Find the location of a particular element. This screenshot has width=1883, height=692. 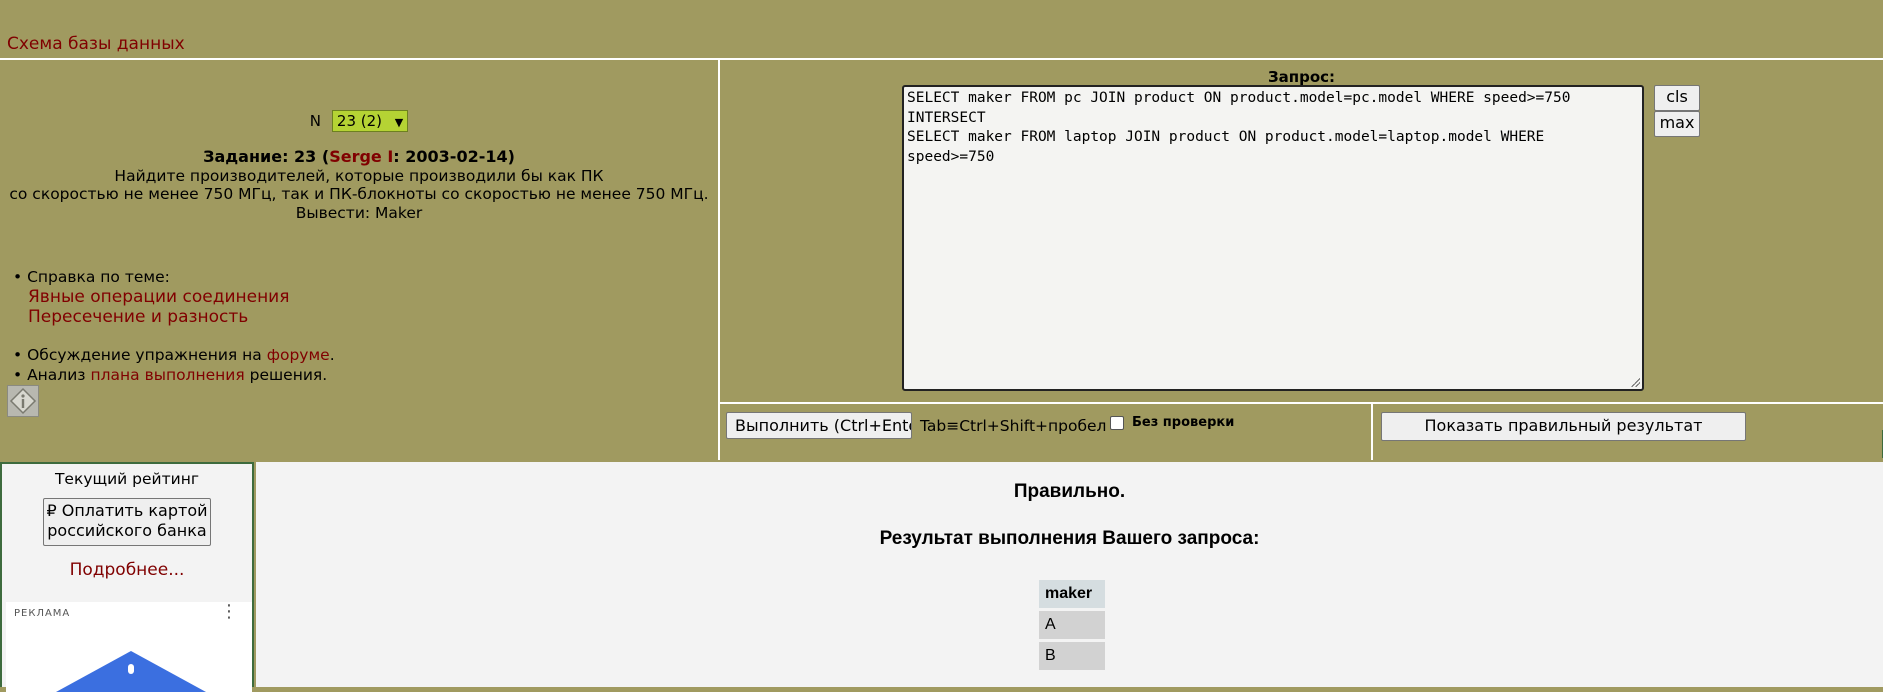

more-options-icon: ⋮ is located at coordinates (229, 612).